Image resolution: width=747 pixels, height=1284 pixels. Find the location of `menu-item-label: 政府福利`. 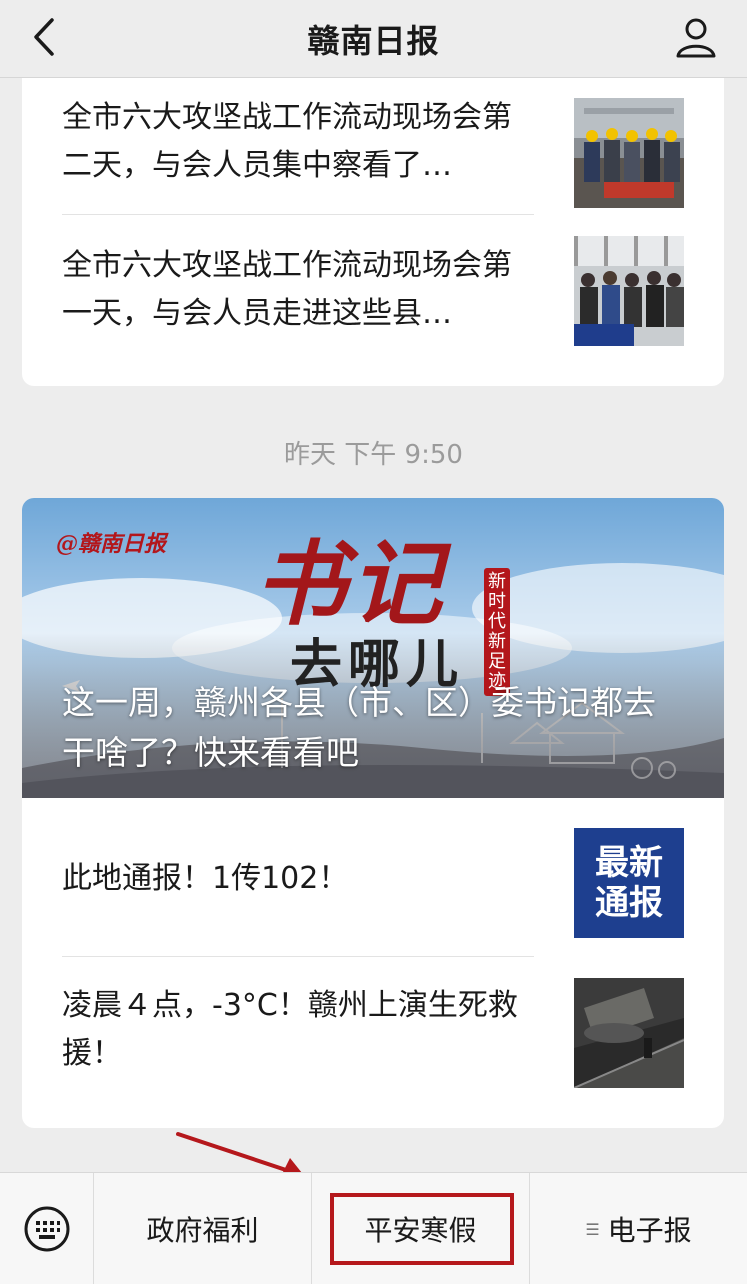

menu-item-label: 政府福利 is located at coordinates (202, 1230).